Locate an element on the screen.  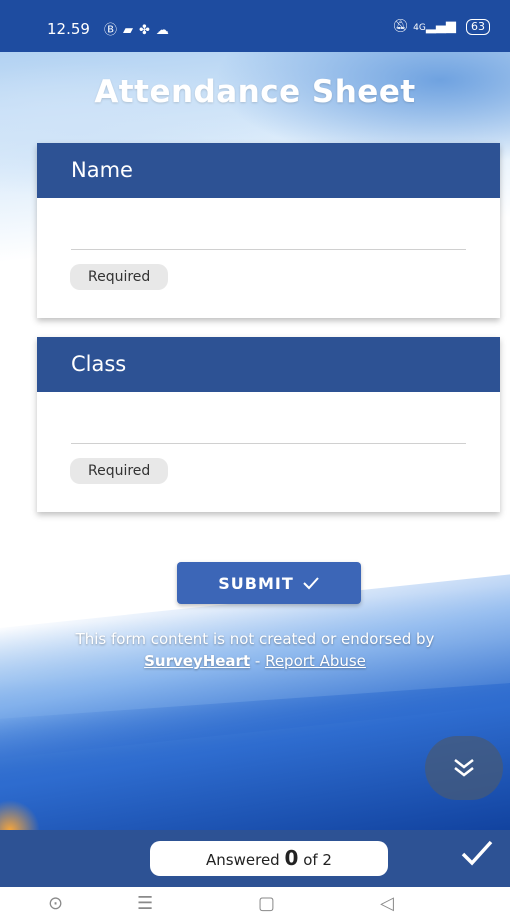
status-notification-icons: Ⓑ▰✤☁ is located at coordinates (139, 28).